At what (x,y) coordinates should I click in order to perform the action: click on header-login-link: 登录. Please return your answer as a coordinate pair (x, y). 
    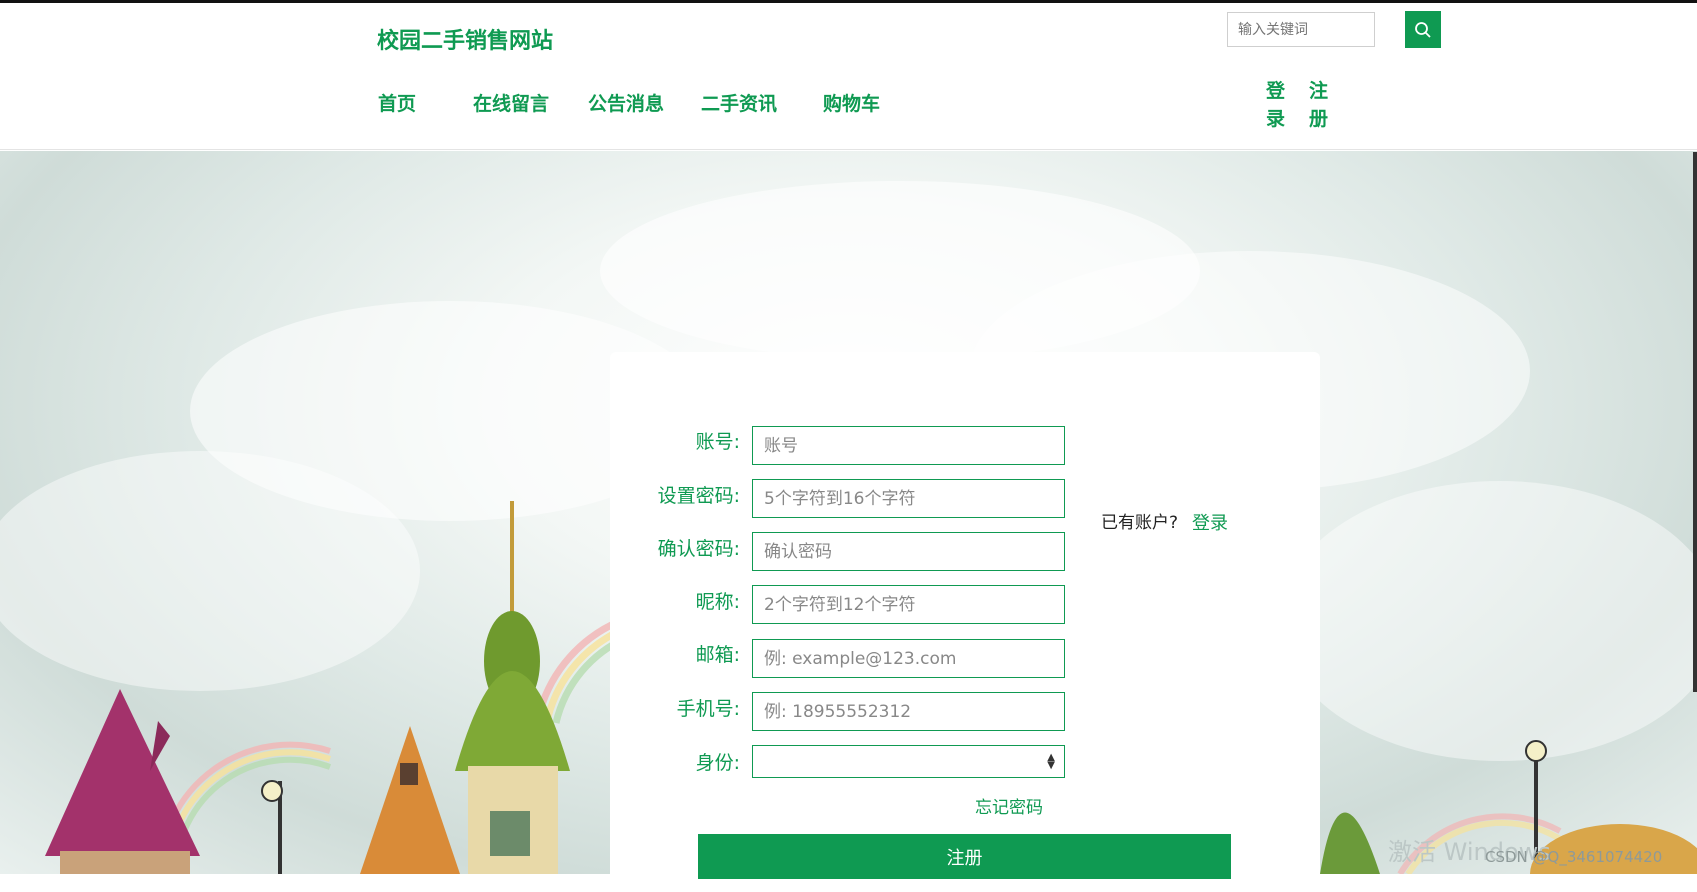
    Looking at the image, I should click on (1278, 105).